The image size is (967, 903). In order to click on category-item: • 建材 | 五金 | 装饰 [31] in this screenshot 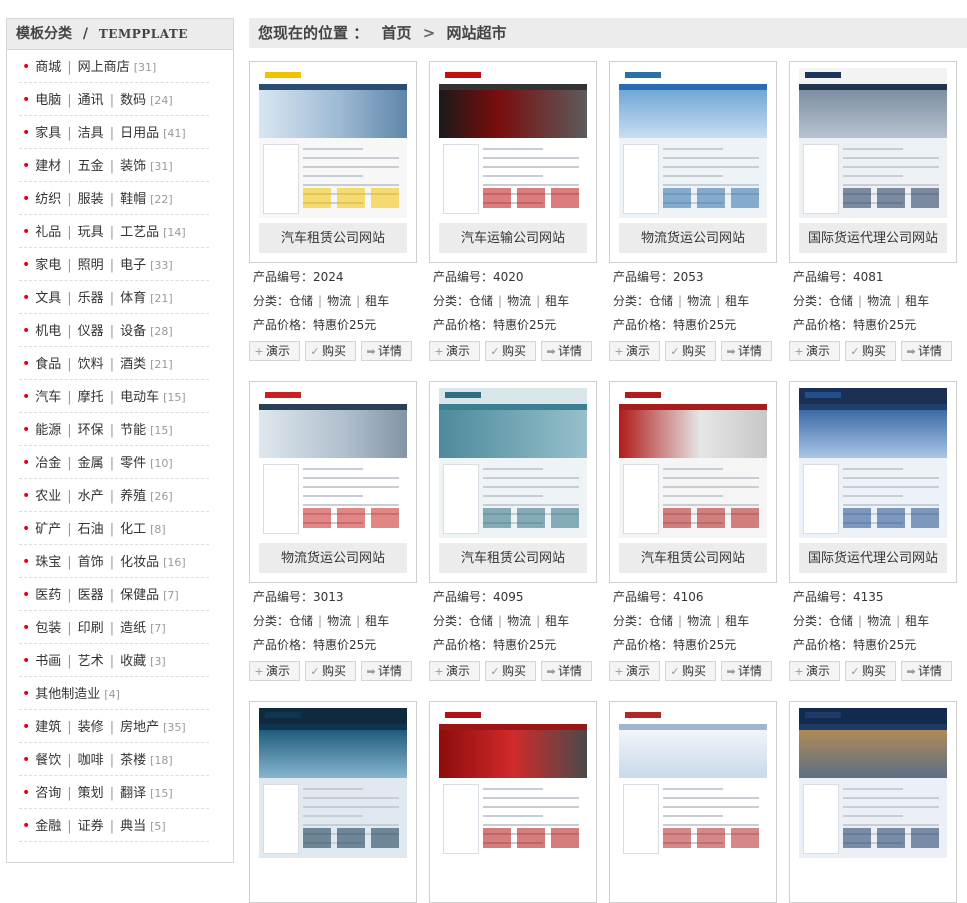, I will do `click(114, 165)`.